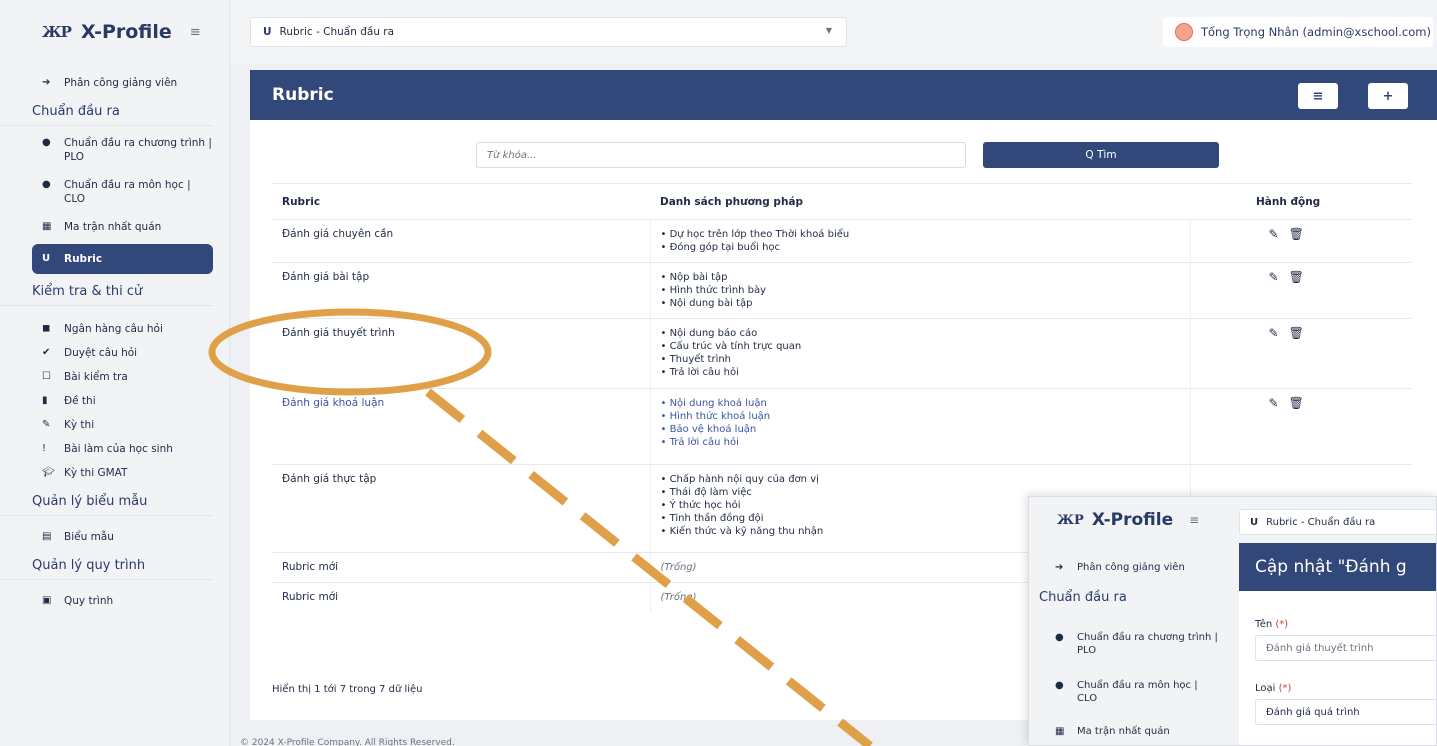 Image resolution: width=1437 pixels, height=746 pixels. Describe the element at coordinates (548, 32) in the screenshot. I see `rubric-select: U Rubric - Chuẩn đầu ra ▼` at that location.